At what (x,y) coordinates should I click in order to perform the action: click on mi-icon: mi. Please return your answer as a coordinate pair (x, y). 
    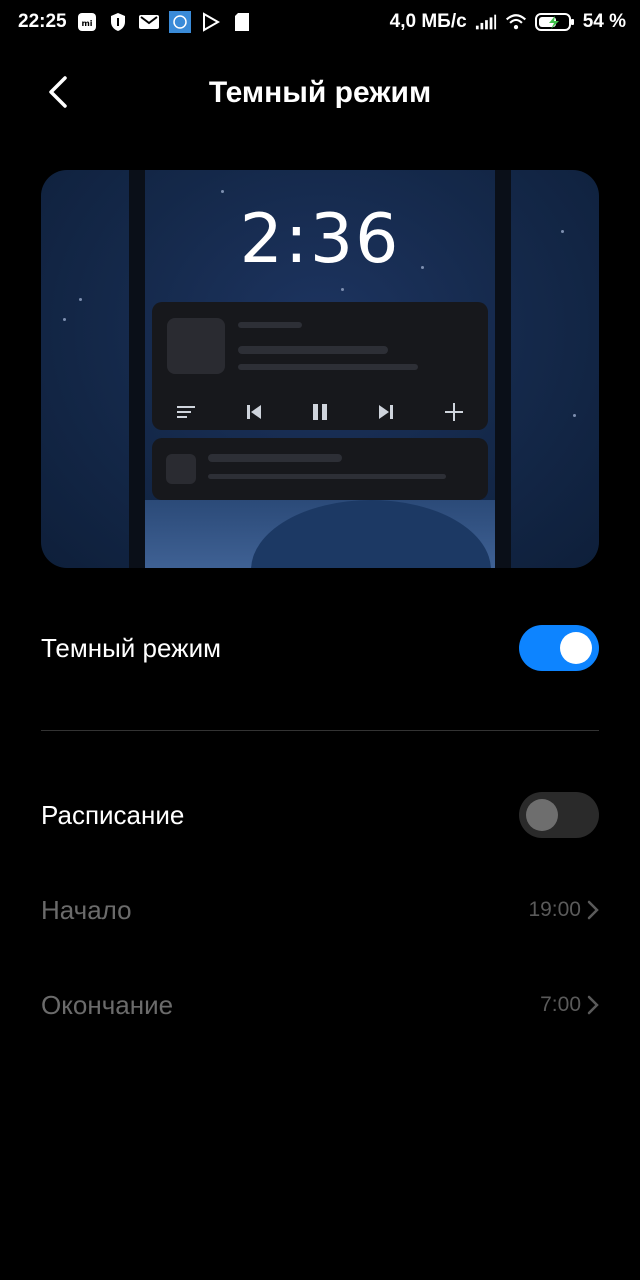
    Looking at the image, I should click on (87, 22).